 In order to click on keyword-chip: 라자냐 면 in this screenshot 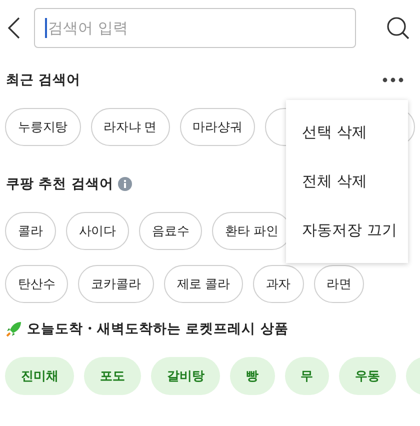, I will do `click(130, 127)`.